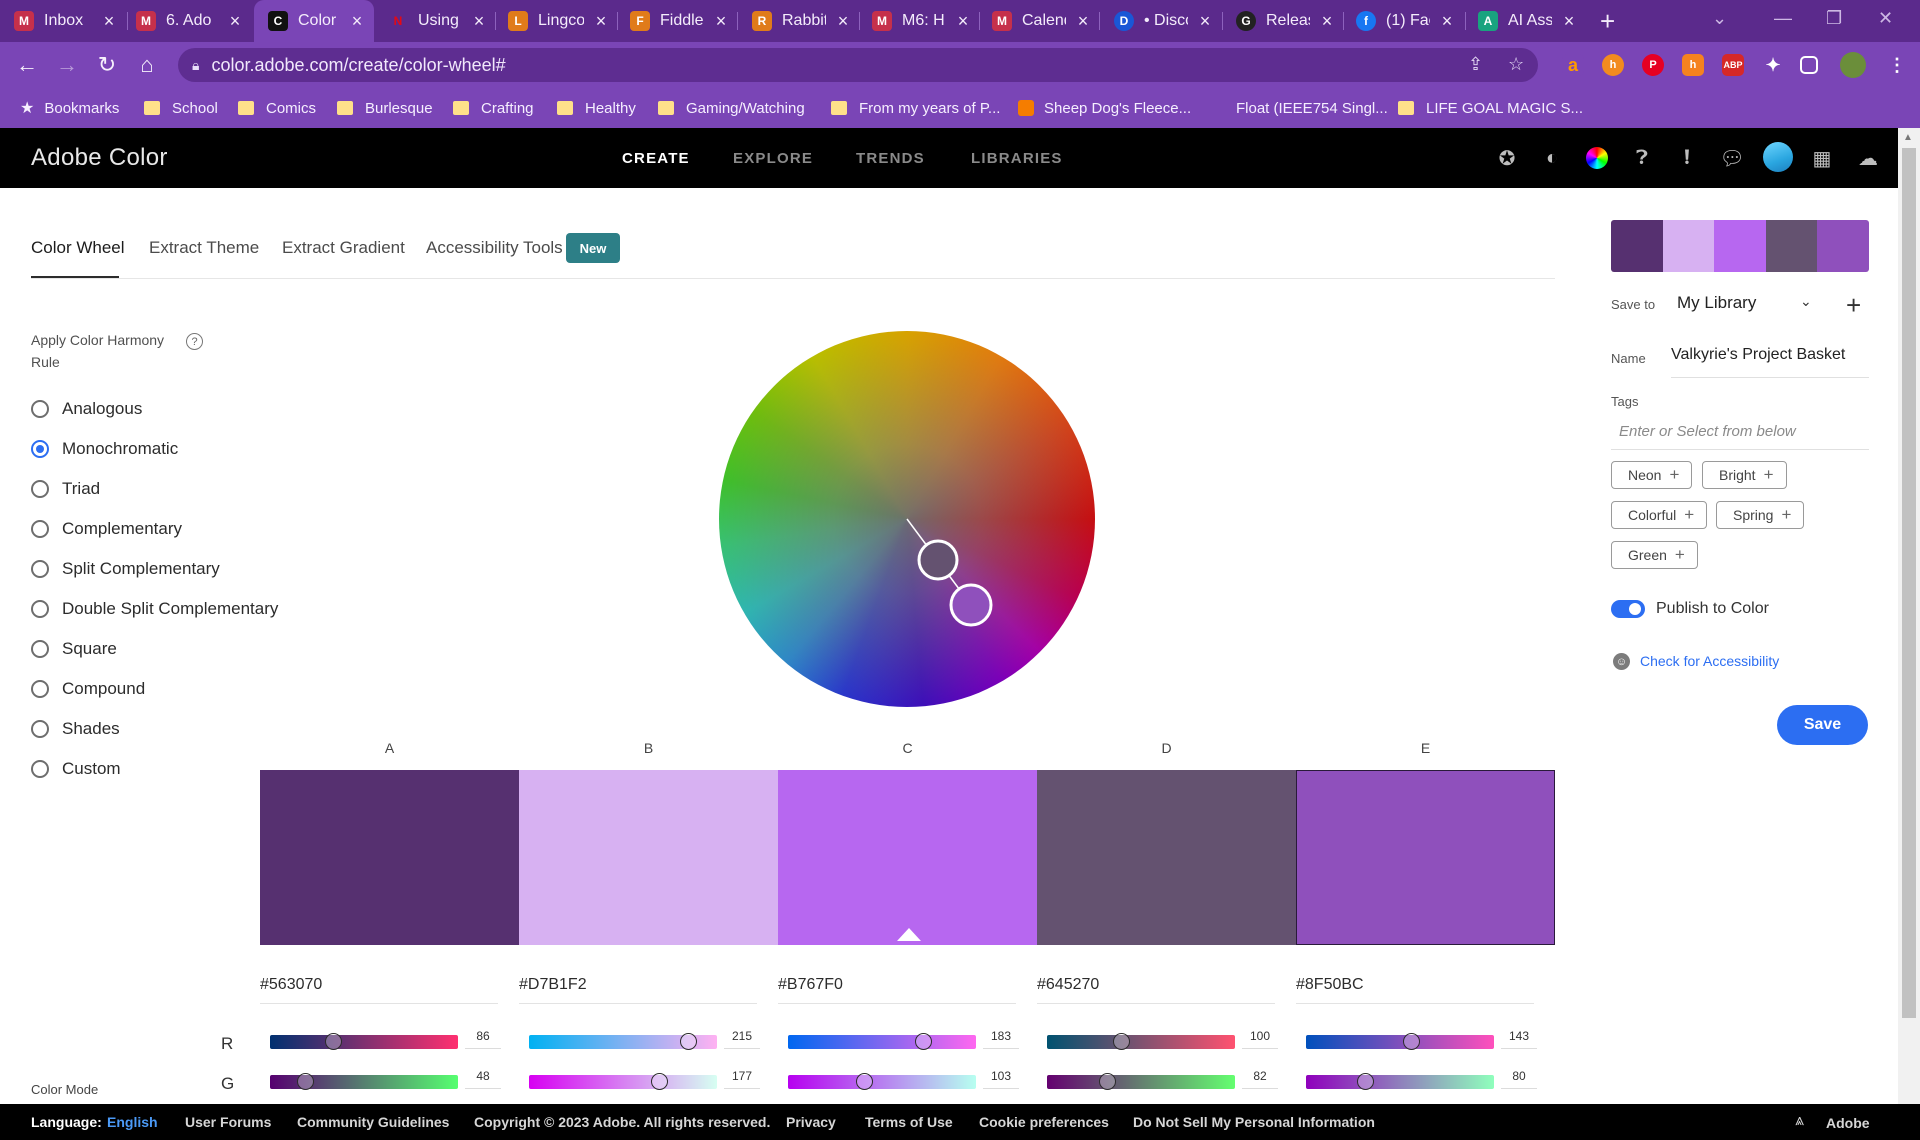 The image size is (1920, 1140). What do you see at coordinates (731, 108) in the screenshot?
I see `bookmark-folder: Gaming/Watching` at bounding box center [731, 108].